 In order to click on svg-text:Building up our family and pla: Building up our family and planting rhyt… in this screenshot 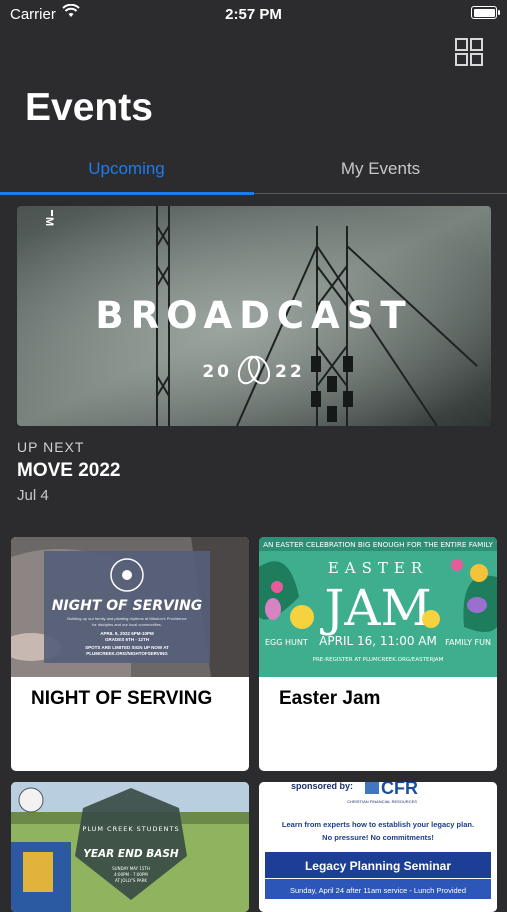, I will do `click(127, 618)`.